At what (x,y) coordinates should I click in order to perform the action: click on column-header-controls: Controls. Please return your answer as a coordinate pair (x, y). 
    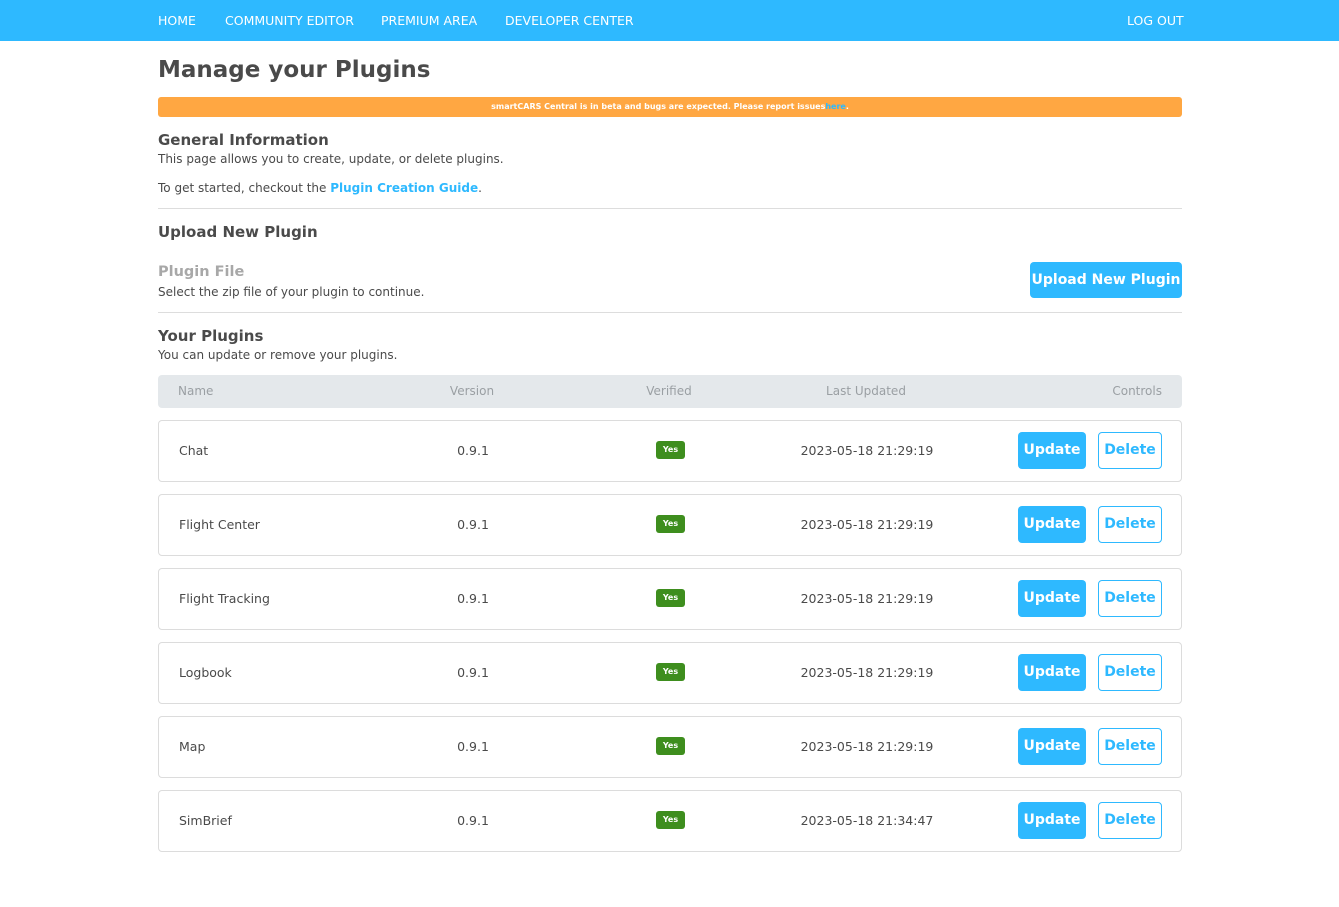
    Looking at the image, I should click on (1137, 391).